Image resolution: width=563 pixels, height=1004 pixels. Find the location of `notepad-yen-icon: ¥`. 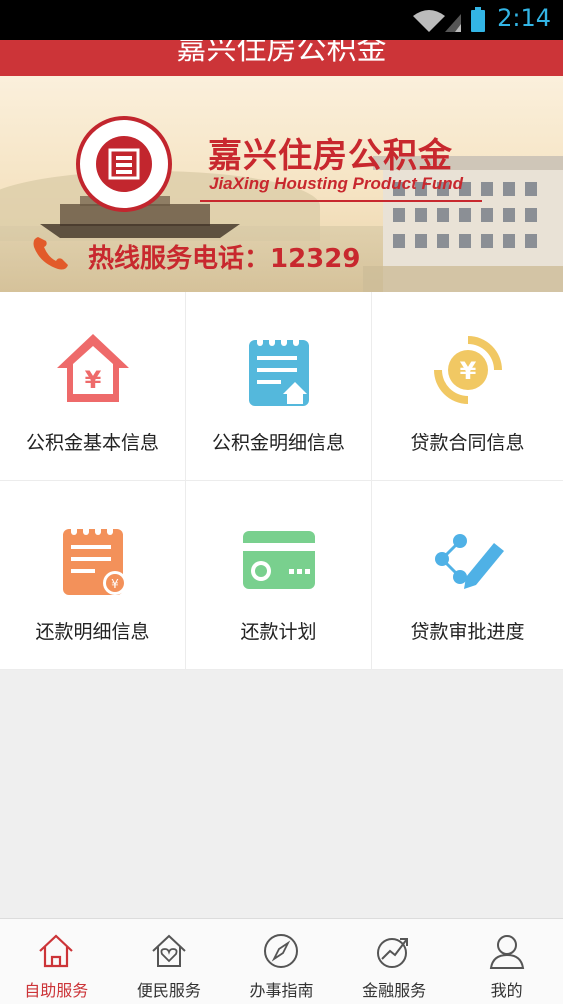

notepad-yen-icon: ¥ is located at coordinates (94, 558).